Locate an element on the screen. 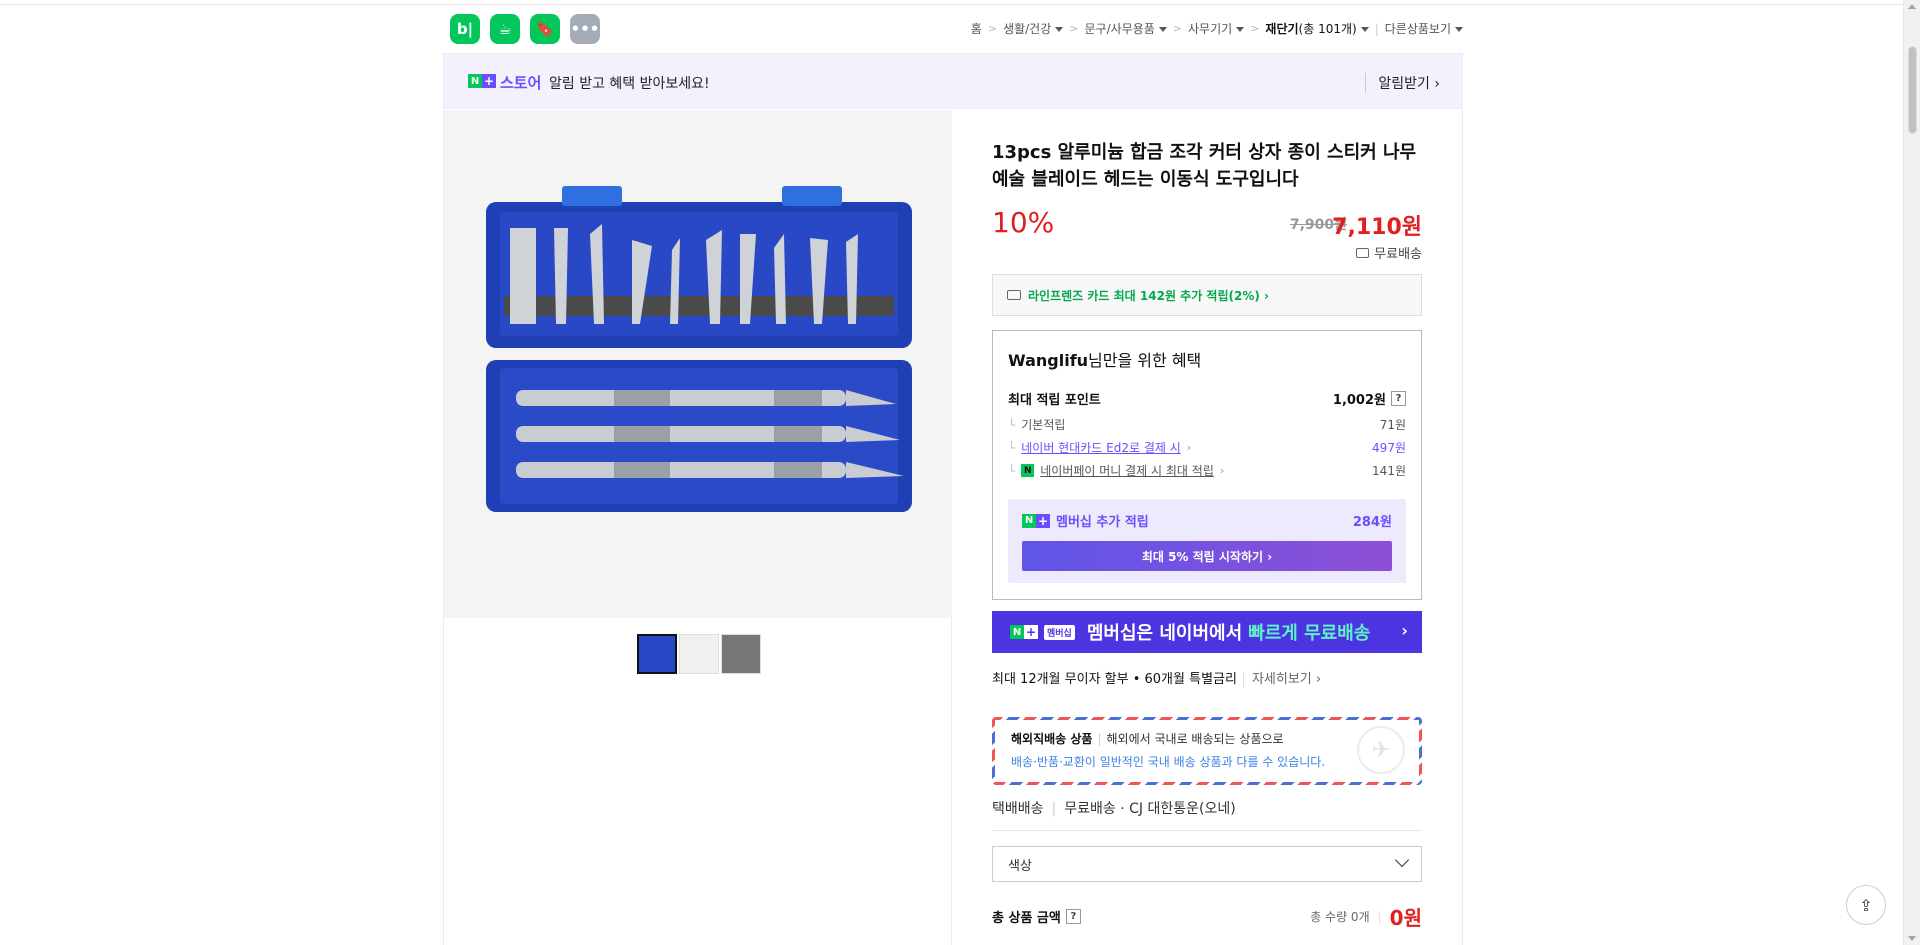  alert-message: 알림 받고 혜택 받아보세요! is located at coordinates (629, 84).